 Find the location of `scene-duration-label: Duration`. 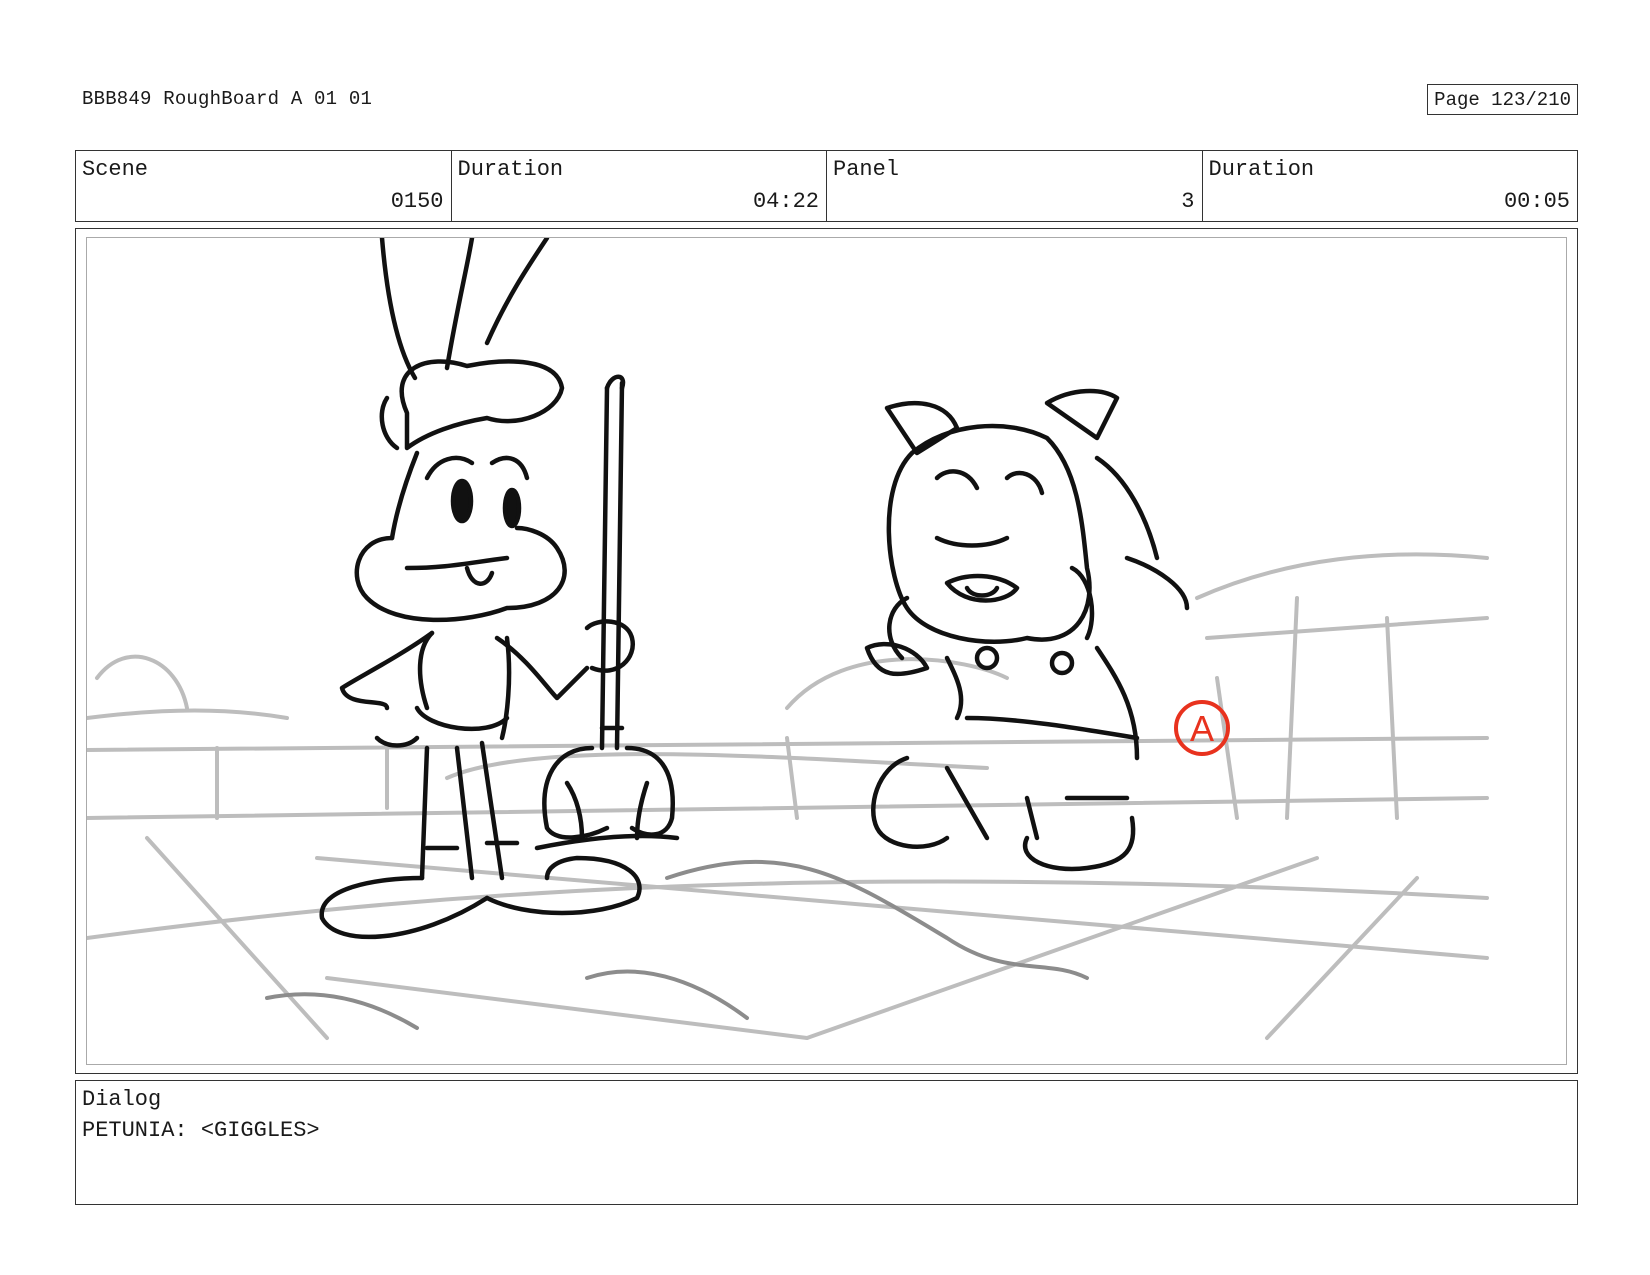

scene-duration-label: Duration is located at coordinates (510, 169).